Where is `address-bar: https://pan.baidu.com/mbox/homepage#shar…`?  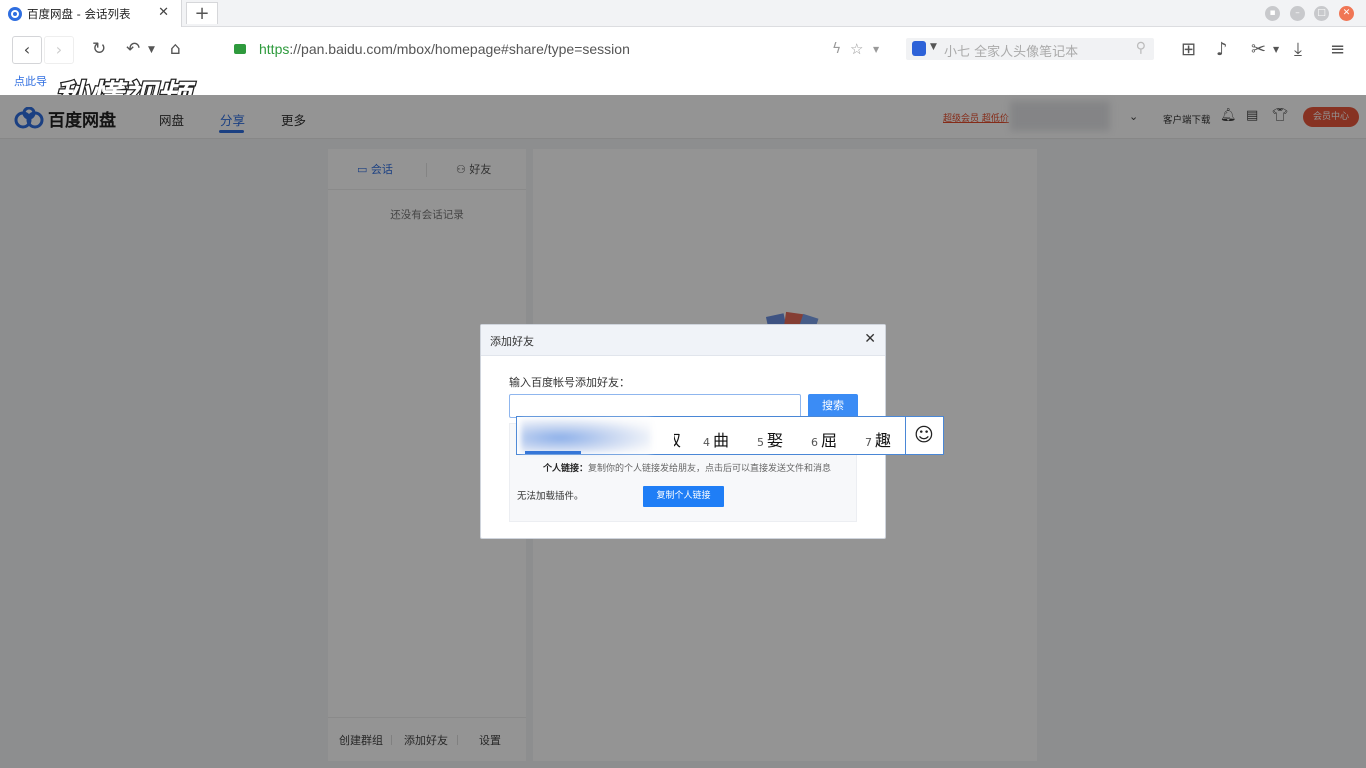
address-bar: https://pan.baidu.com/mbox/homepage#shar… is located at coordinates (444, 49).